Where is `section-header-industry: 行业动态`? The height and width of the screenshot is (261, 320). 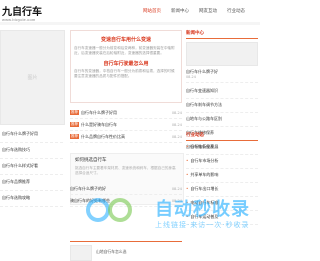 section-header-industry: 行业动态 is located at coordinates (222, 136).